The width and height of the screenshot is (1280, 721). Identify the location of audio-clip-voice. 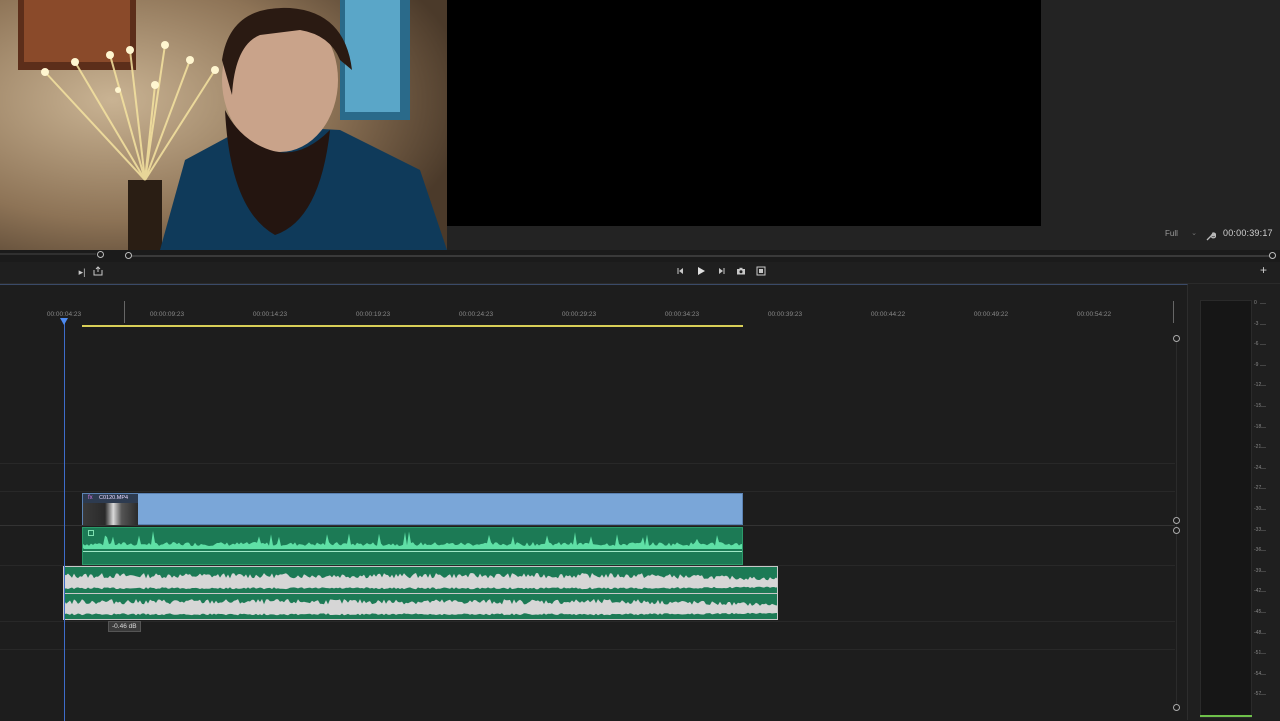
(412, 546).